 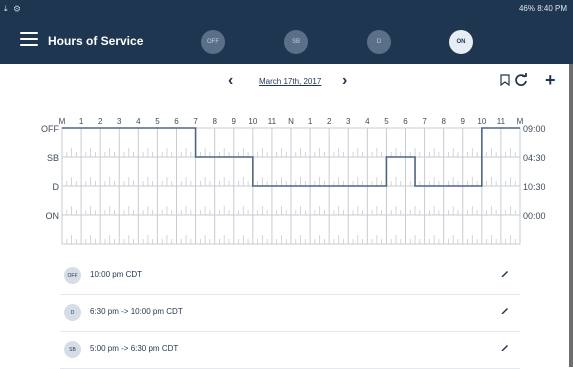 What do you see at coordinates (50, 129) in the screenshot?
I see `status-row-label: OFF` at bounding box center [50, 129].